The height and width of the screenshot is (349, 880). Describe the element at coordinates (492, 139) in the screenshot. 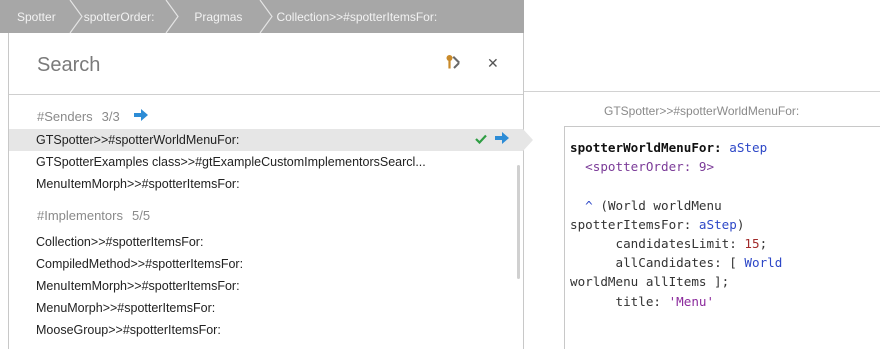

I see `item-actions` at that location.